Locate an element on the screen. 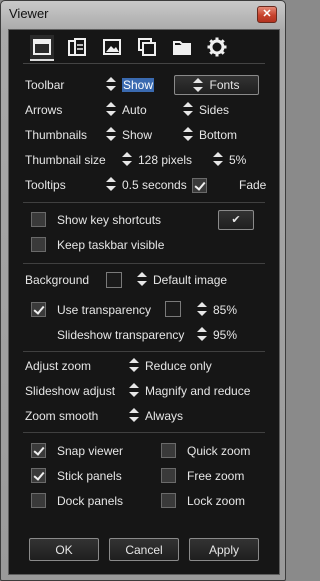 This screenshot has height=581, width=320. background-image-spinner: Default image is located at coordinates (182, 280).